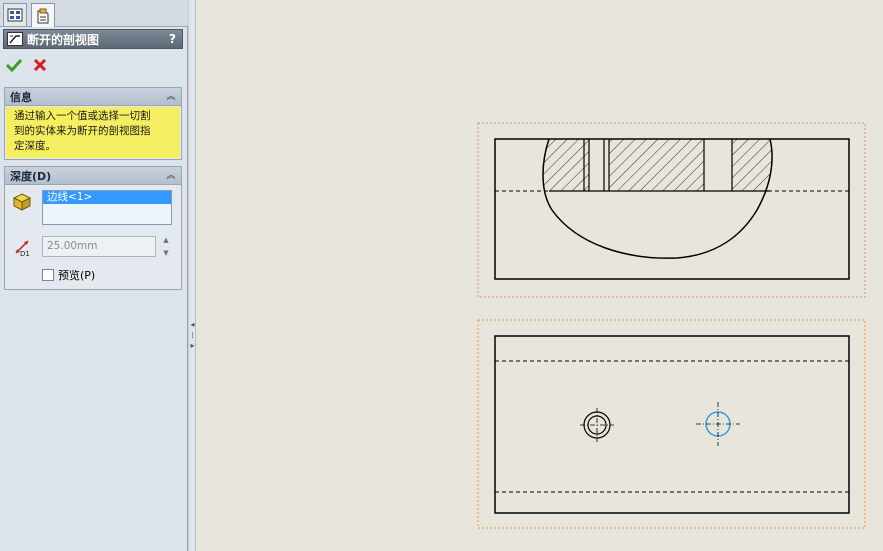 This screenshot has height=551, width=883. I want to click on counterbore-hole, so click(597, 425).